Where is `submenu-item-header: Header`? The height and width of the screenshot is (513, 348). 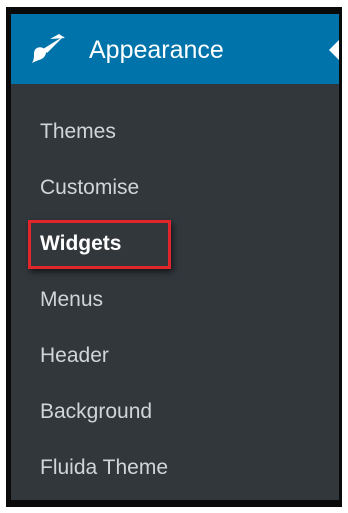 submenu-item-header: Header is located at coordinates (175, 356).